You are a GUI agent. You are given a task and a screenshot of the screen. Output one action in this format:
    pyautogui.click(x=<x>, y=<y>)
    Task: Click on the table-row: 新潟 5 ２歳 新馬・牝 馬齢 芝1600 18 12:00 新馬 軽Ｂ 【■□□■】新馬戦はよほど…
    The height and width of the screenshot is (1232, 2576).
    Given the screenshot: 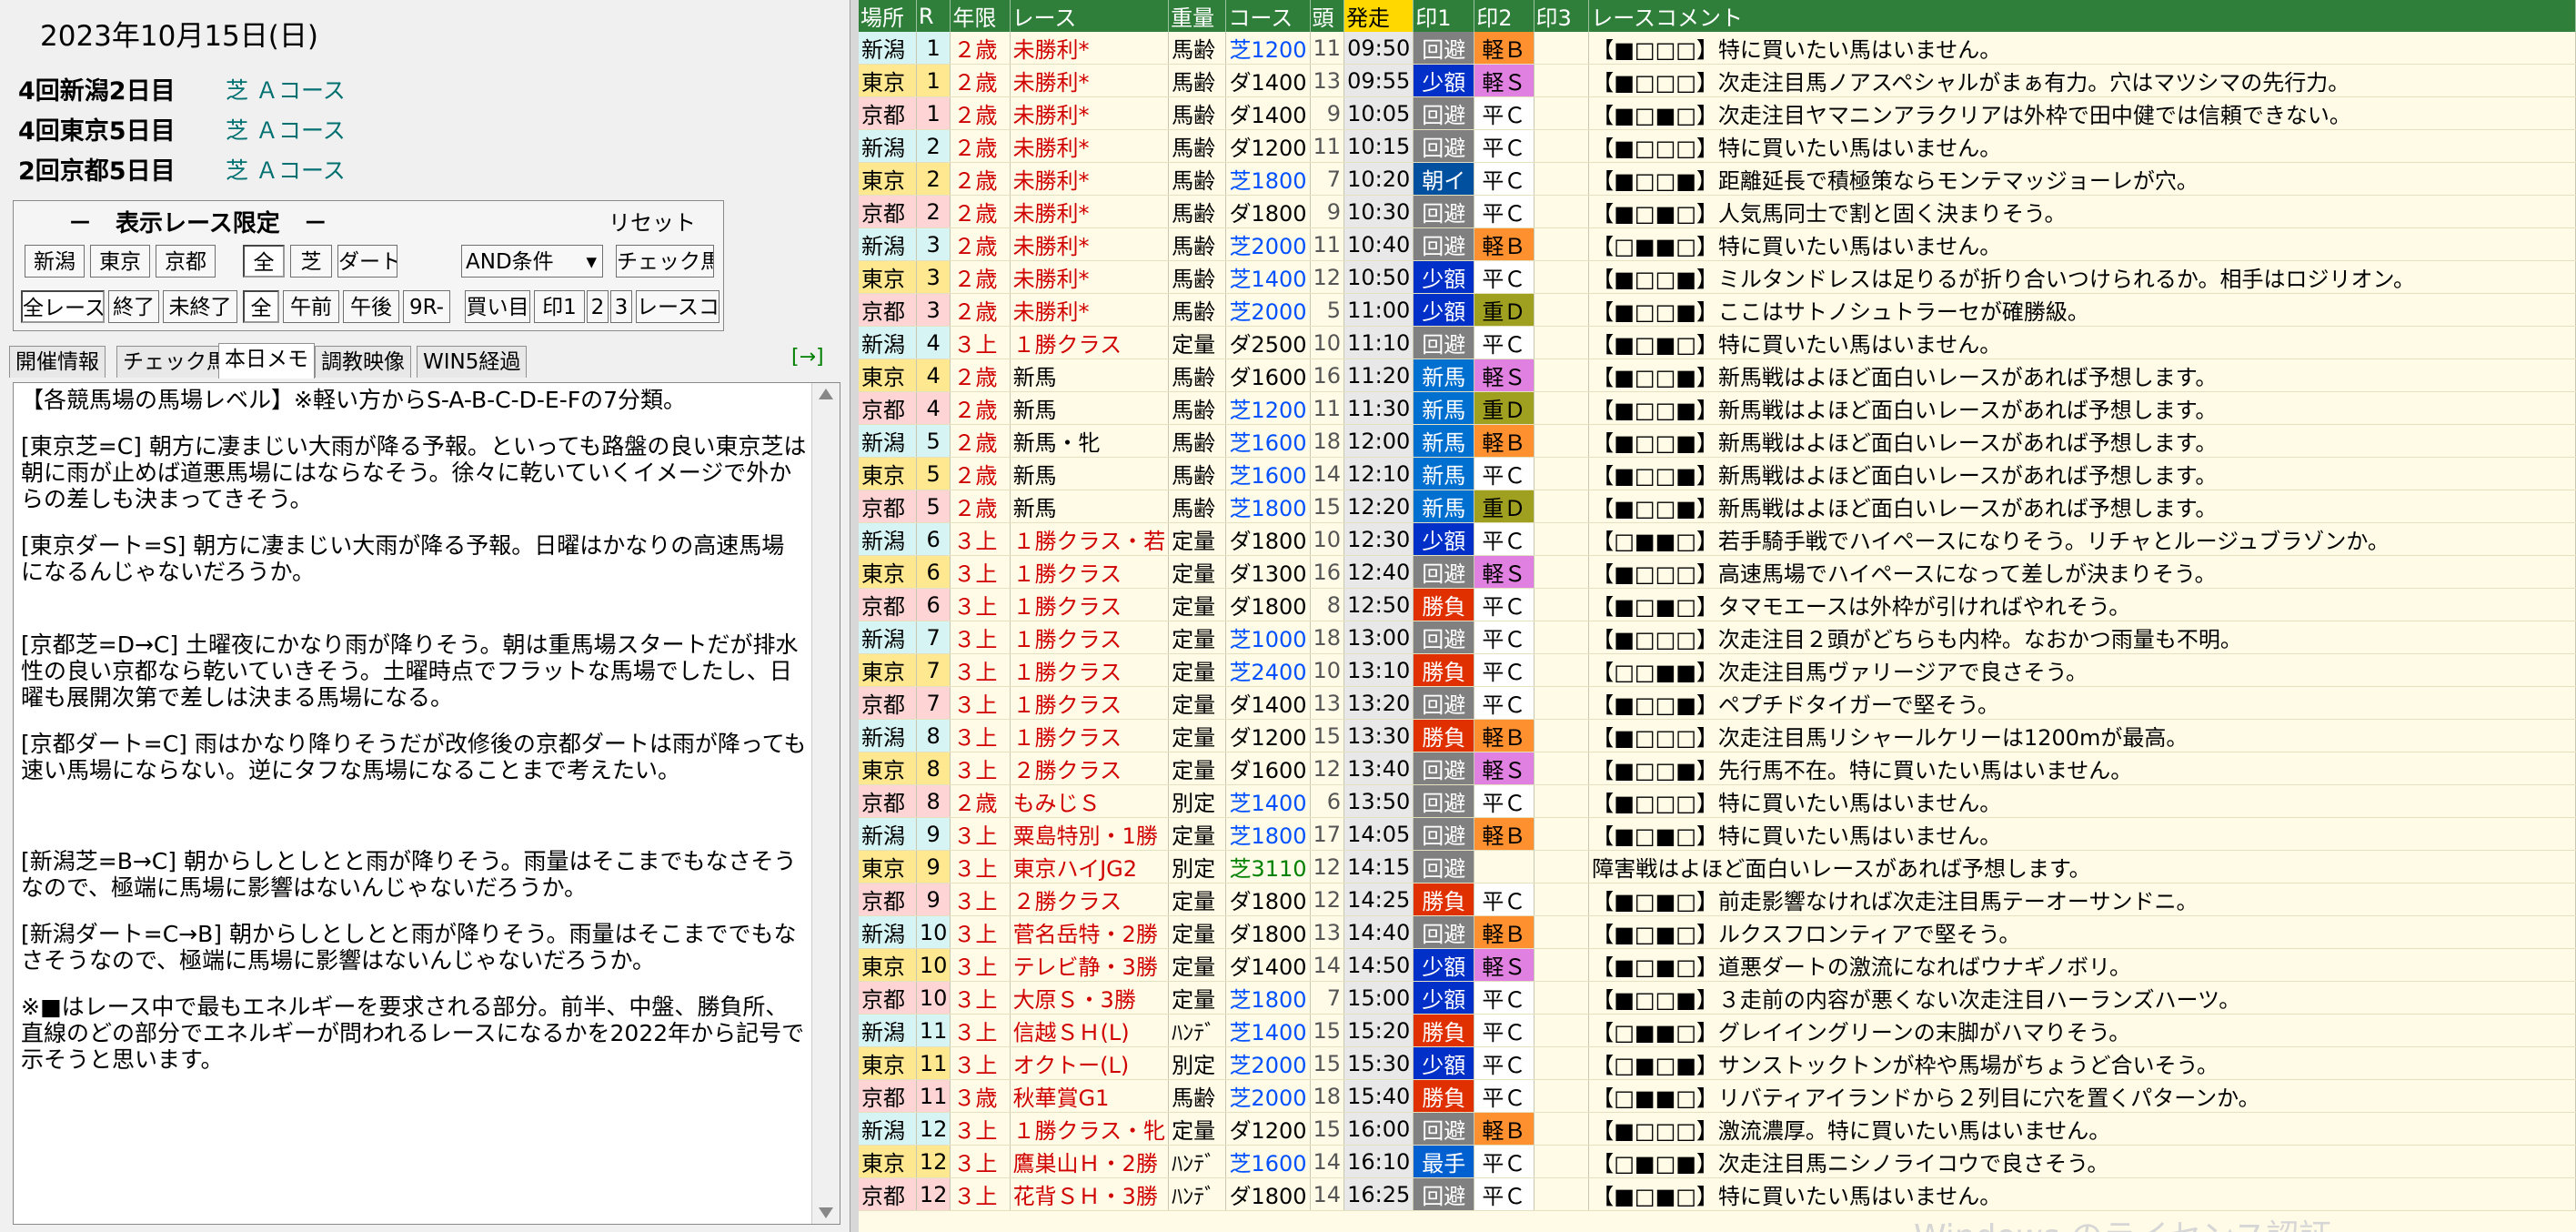 What is the action you would take?
    pyautogui.click(x=1717, y=441)
    